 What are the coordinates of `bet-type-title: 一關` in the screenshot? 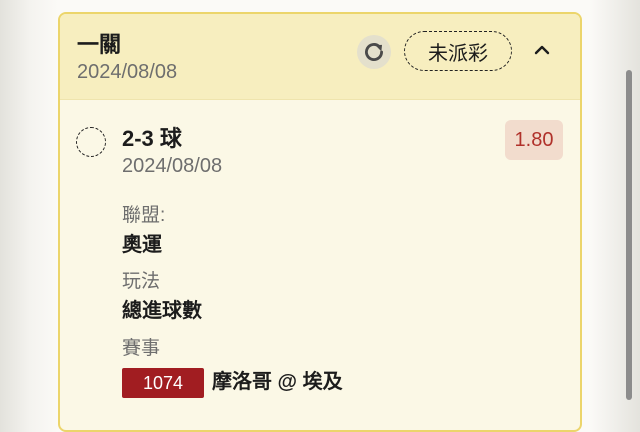 It's located at (99, 44).